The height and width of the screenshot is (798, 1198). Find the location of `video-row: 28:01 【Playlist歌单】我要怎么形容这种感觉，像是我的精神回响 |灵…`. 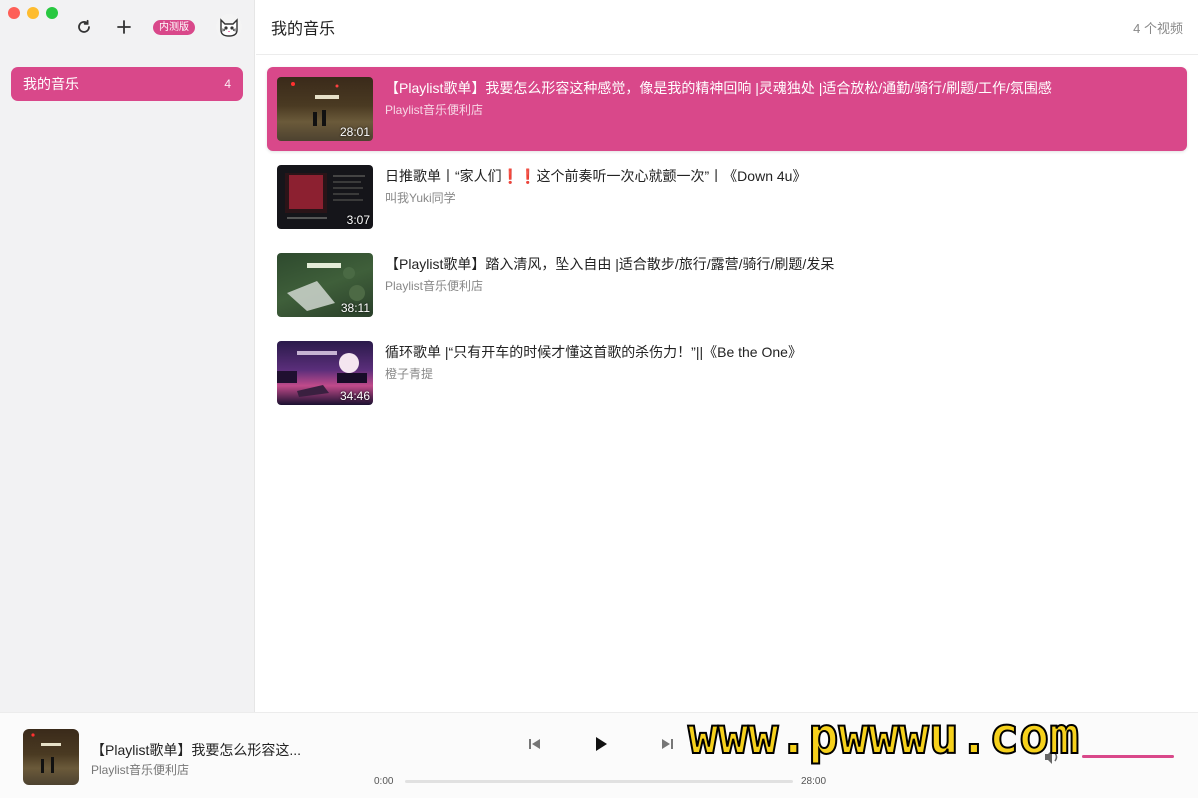

video-row: 28:01 【Playlist歌单】我要怎么形容这种感觉，像是我的精神回响 |灵… is located at coordinates (727, 109).